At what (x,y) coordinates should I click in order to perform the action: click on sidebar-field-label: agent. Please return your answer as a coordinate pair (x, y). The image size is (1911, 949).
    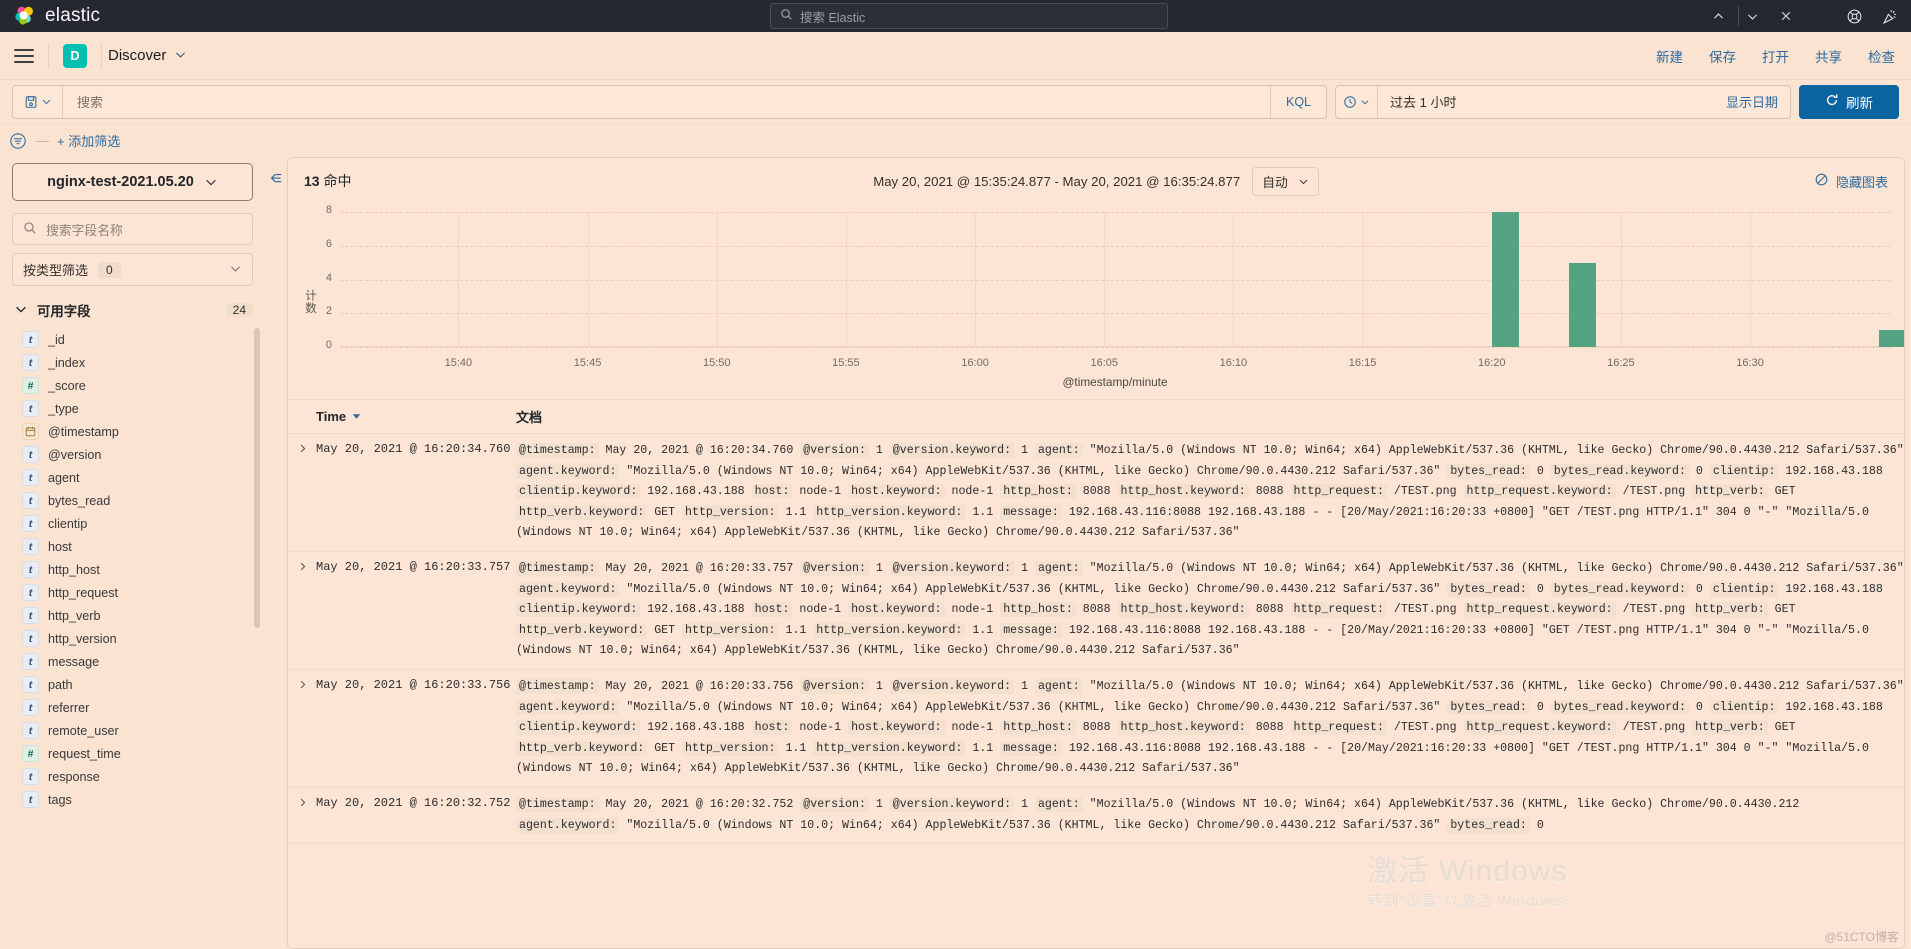
    Looking at the image, I should click on (64, 477).